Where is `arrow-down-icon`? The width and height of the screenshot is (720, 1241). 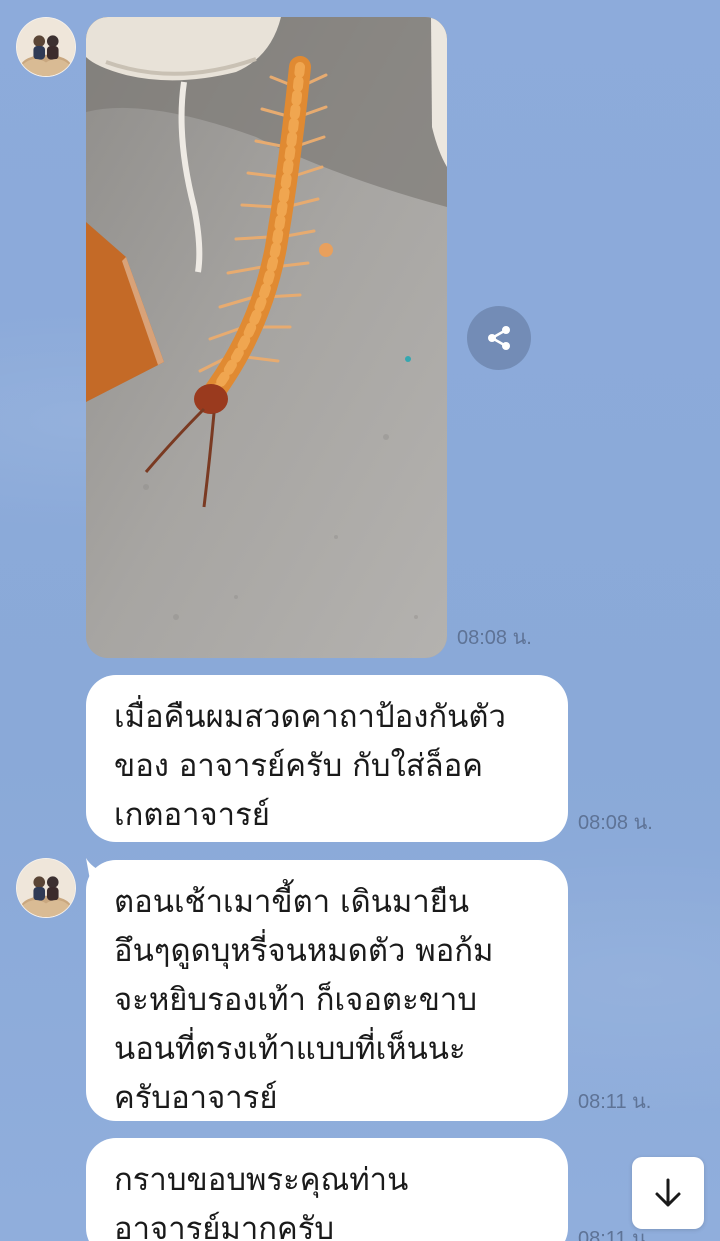 arrow-down-icon is located at coordinates (668, 1192).